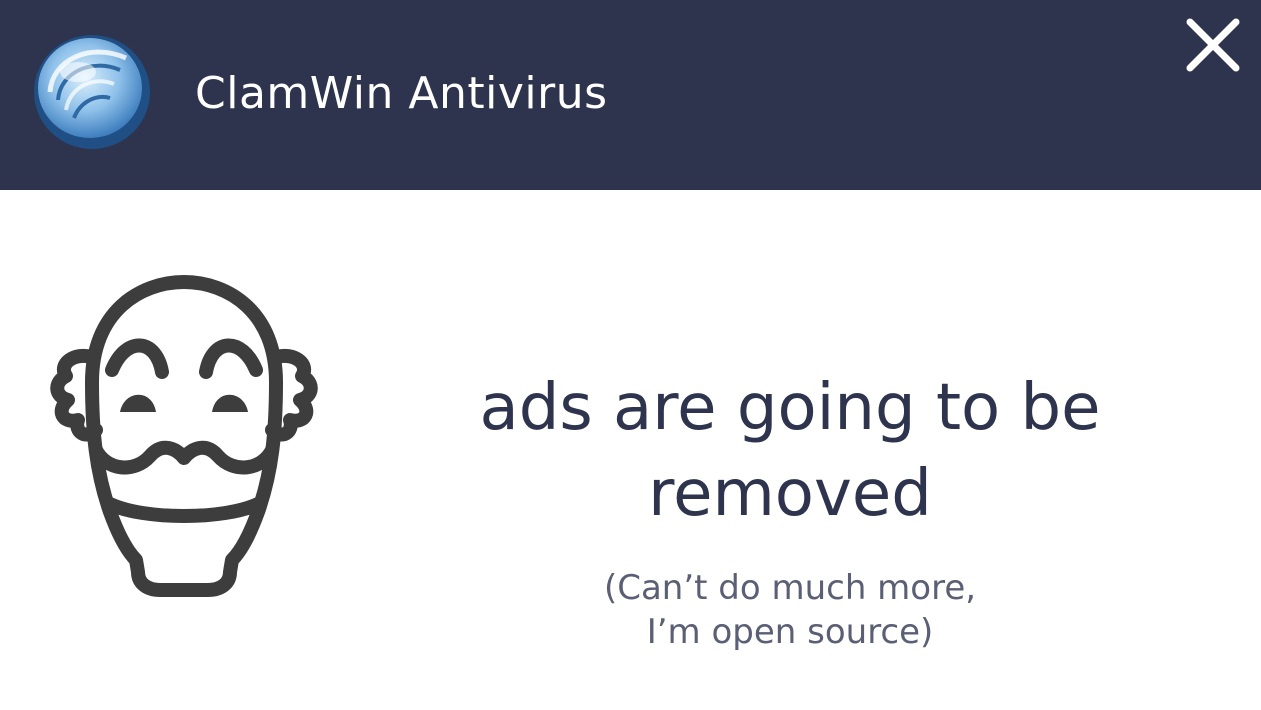 Image resolution: width=1261 pixels, height=710 pixels. I want to click on clamwin-logo-icon, so click(92, 92).